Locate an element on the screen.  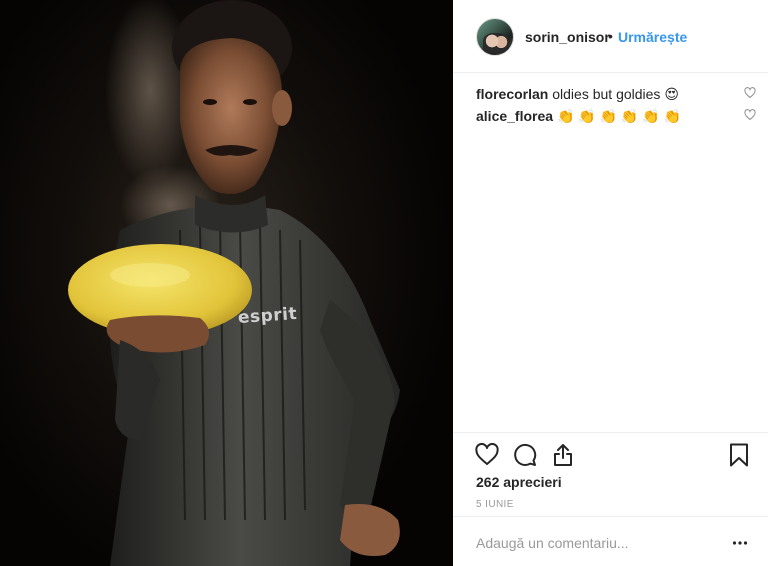
comment-username: alice_florea is located at coordinates (514, 116).